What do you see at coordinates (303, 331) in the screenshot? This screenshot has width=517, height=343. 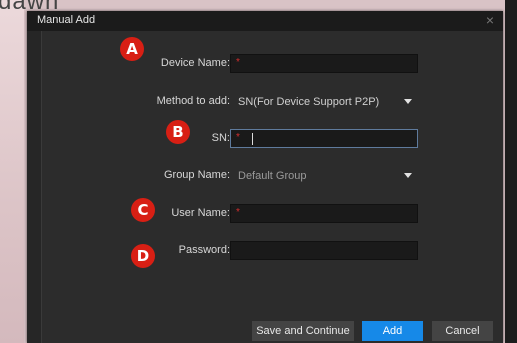 I see `save-and-continue-button: Save and Continue` at bounding box center [303, 331].